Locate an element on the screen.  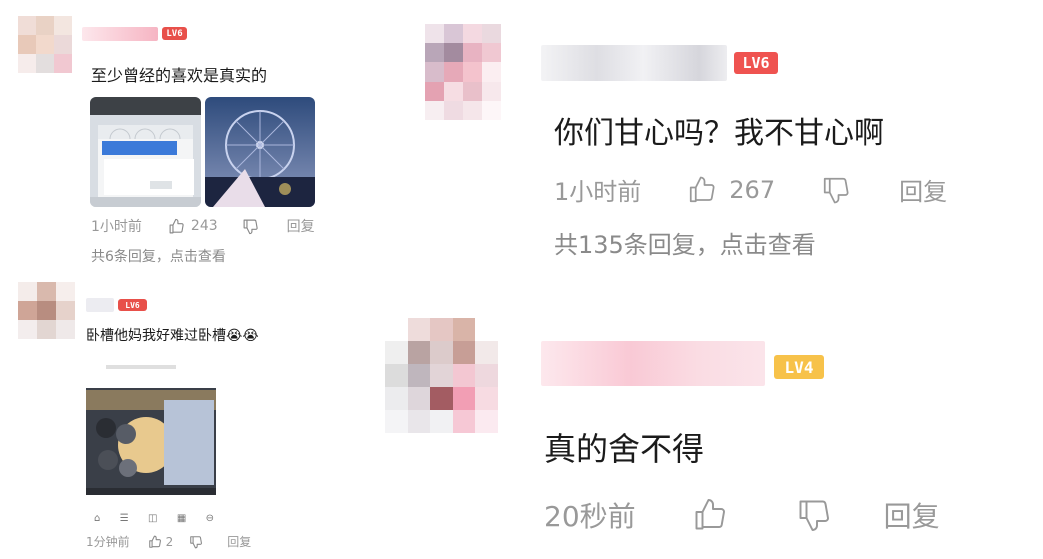
like-count: 243 is located at coordinates (204, 226).